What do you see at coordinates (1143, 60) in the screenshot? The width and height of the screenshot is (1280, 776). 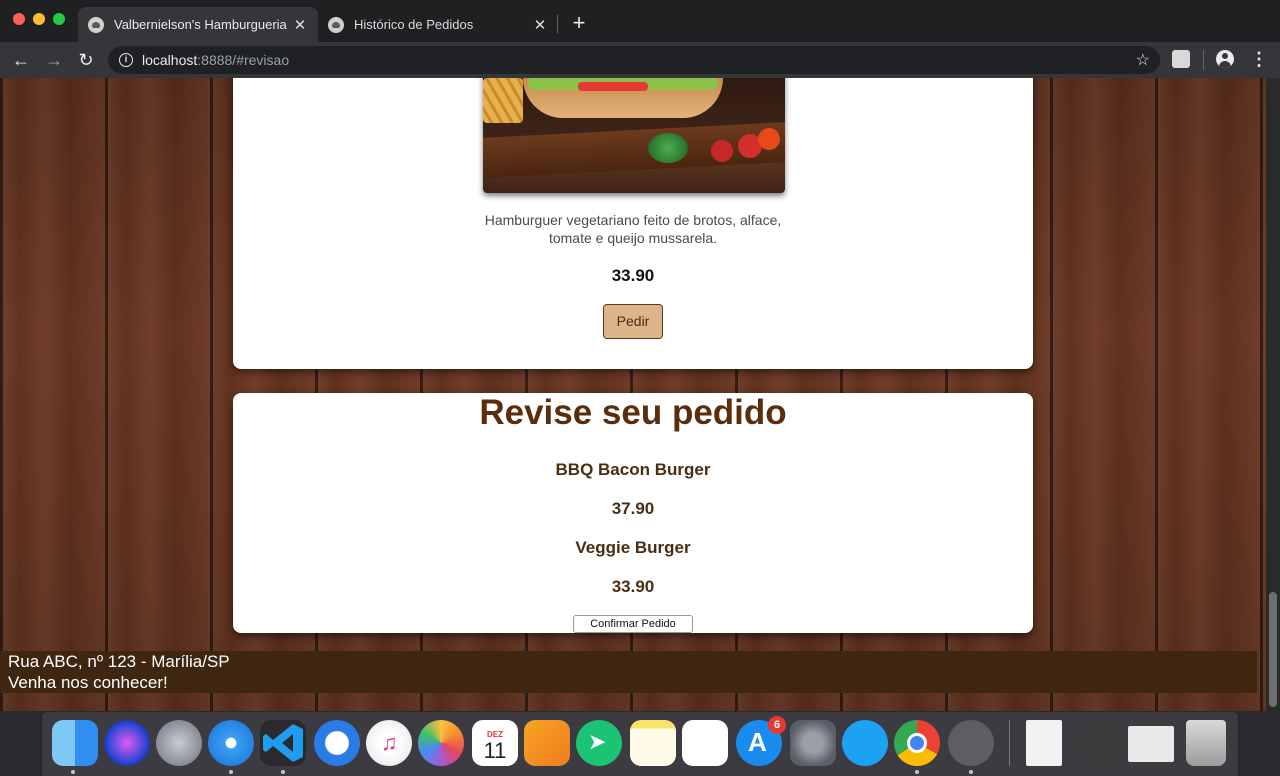 I see `bookmark-star-icon: ☆` at bounding box center [1143, 60].